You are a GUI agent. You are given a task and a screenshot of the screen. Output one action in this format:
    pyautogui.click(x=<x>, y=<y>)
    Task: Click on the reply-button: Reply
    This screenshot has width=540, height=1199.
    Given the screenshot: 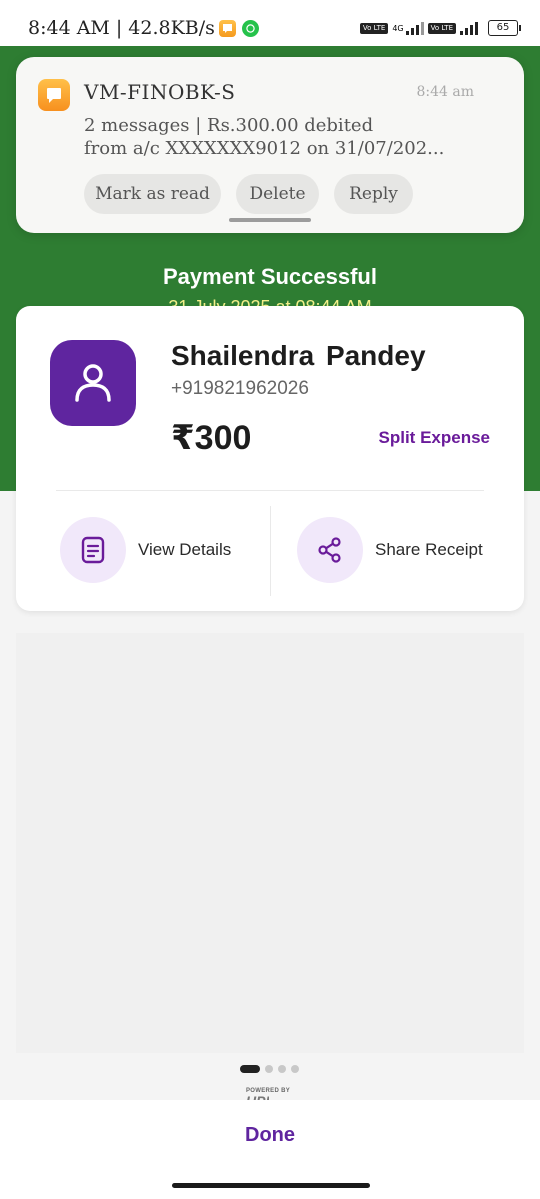 What is the action you would take?
    pyautogui.click(x=373, y=194)
    